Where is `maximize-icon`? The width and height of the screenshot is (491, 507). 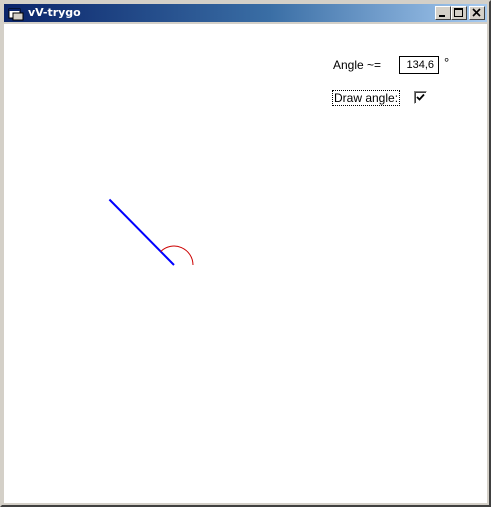 maximize-icon is located at coordinates (458, 12).